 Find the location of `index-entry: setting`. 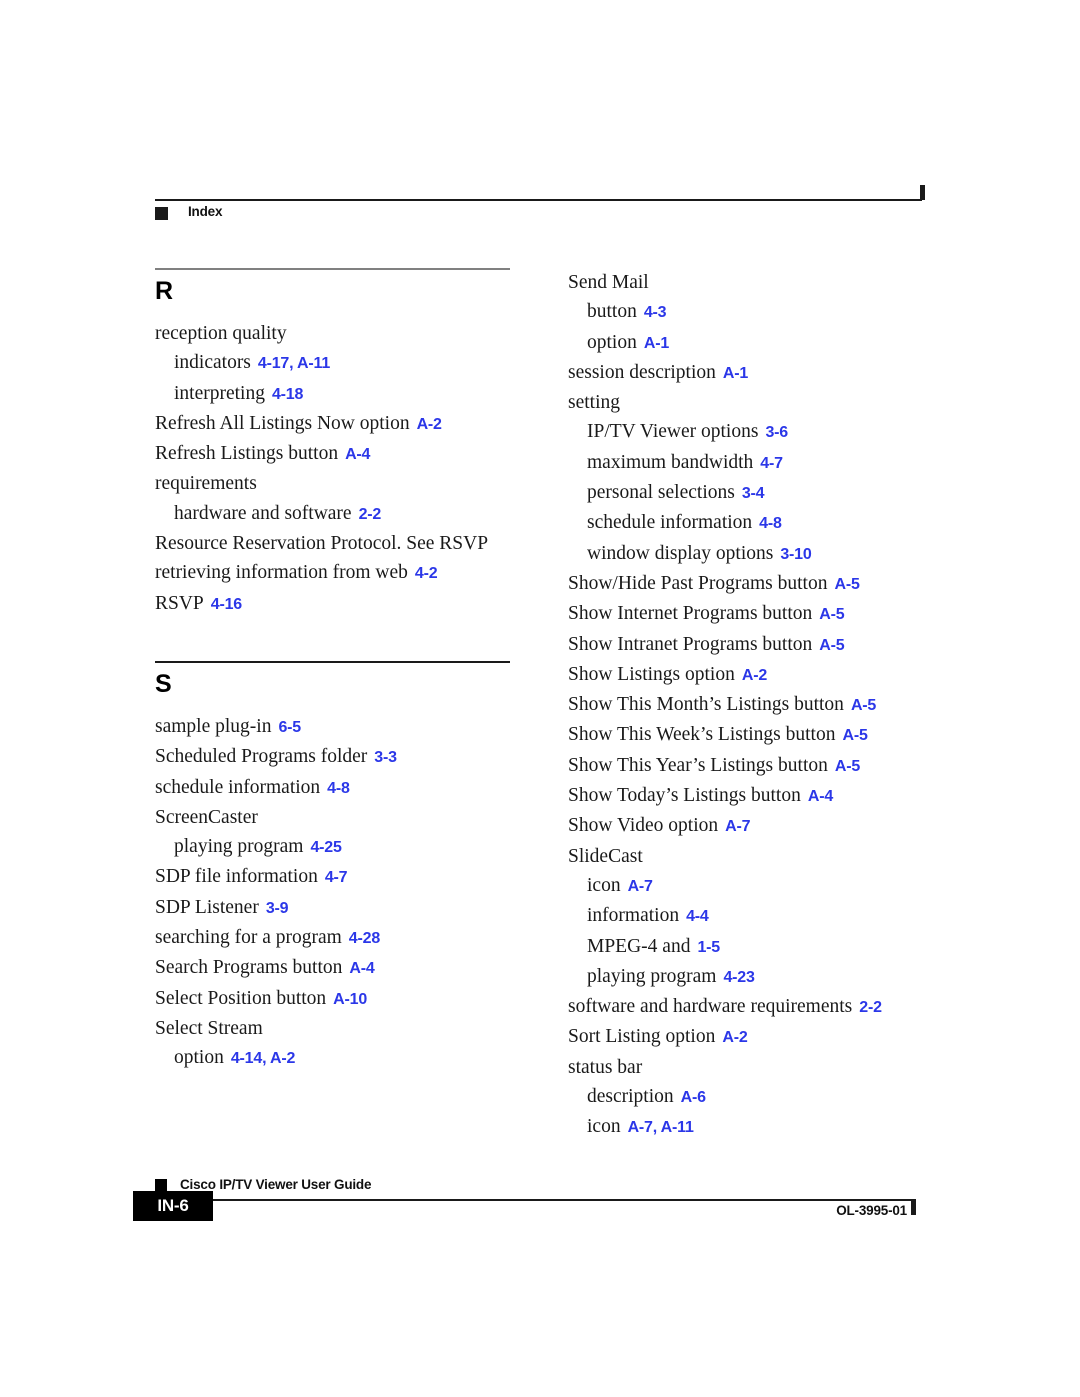

index-entry: setting is located at coordinates (768, 402).